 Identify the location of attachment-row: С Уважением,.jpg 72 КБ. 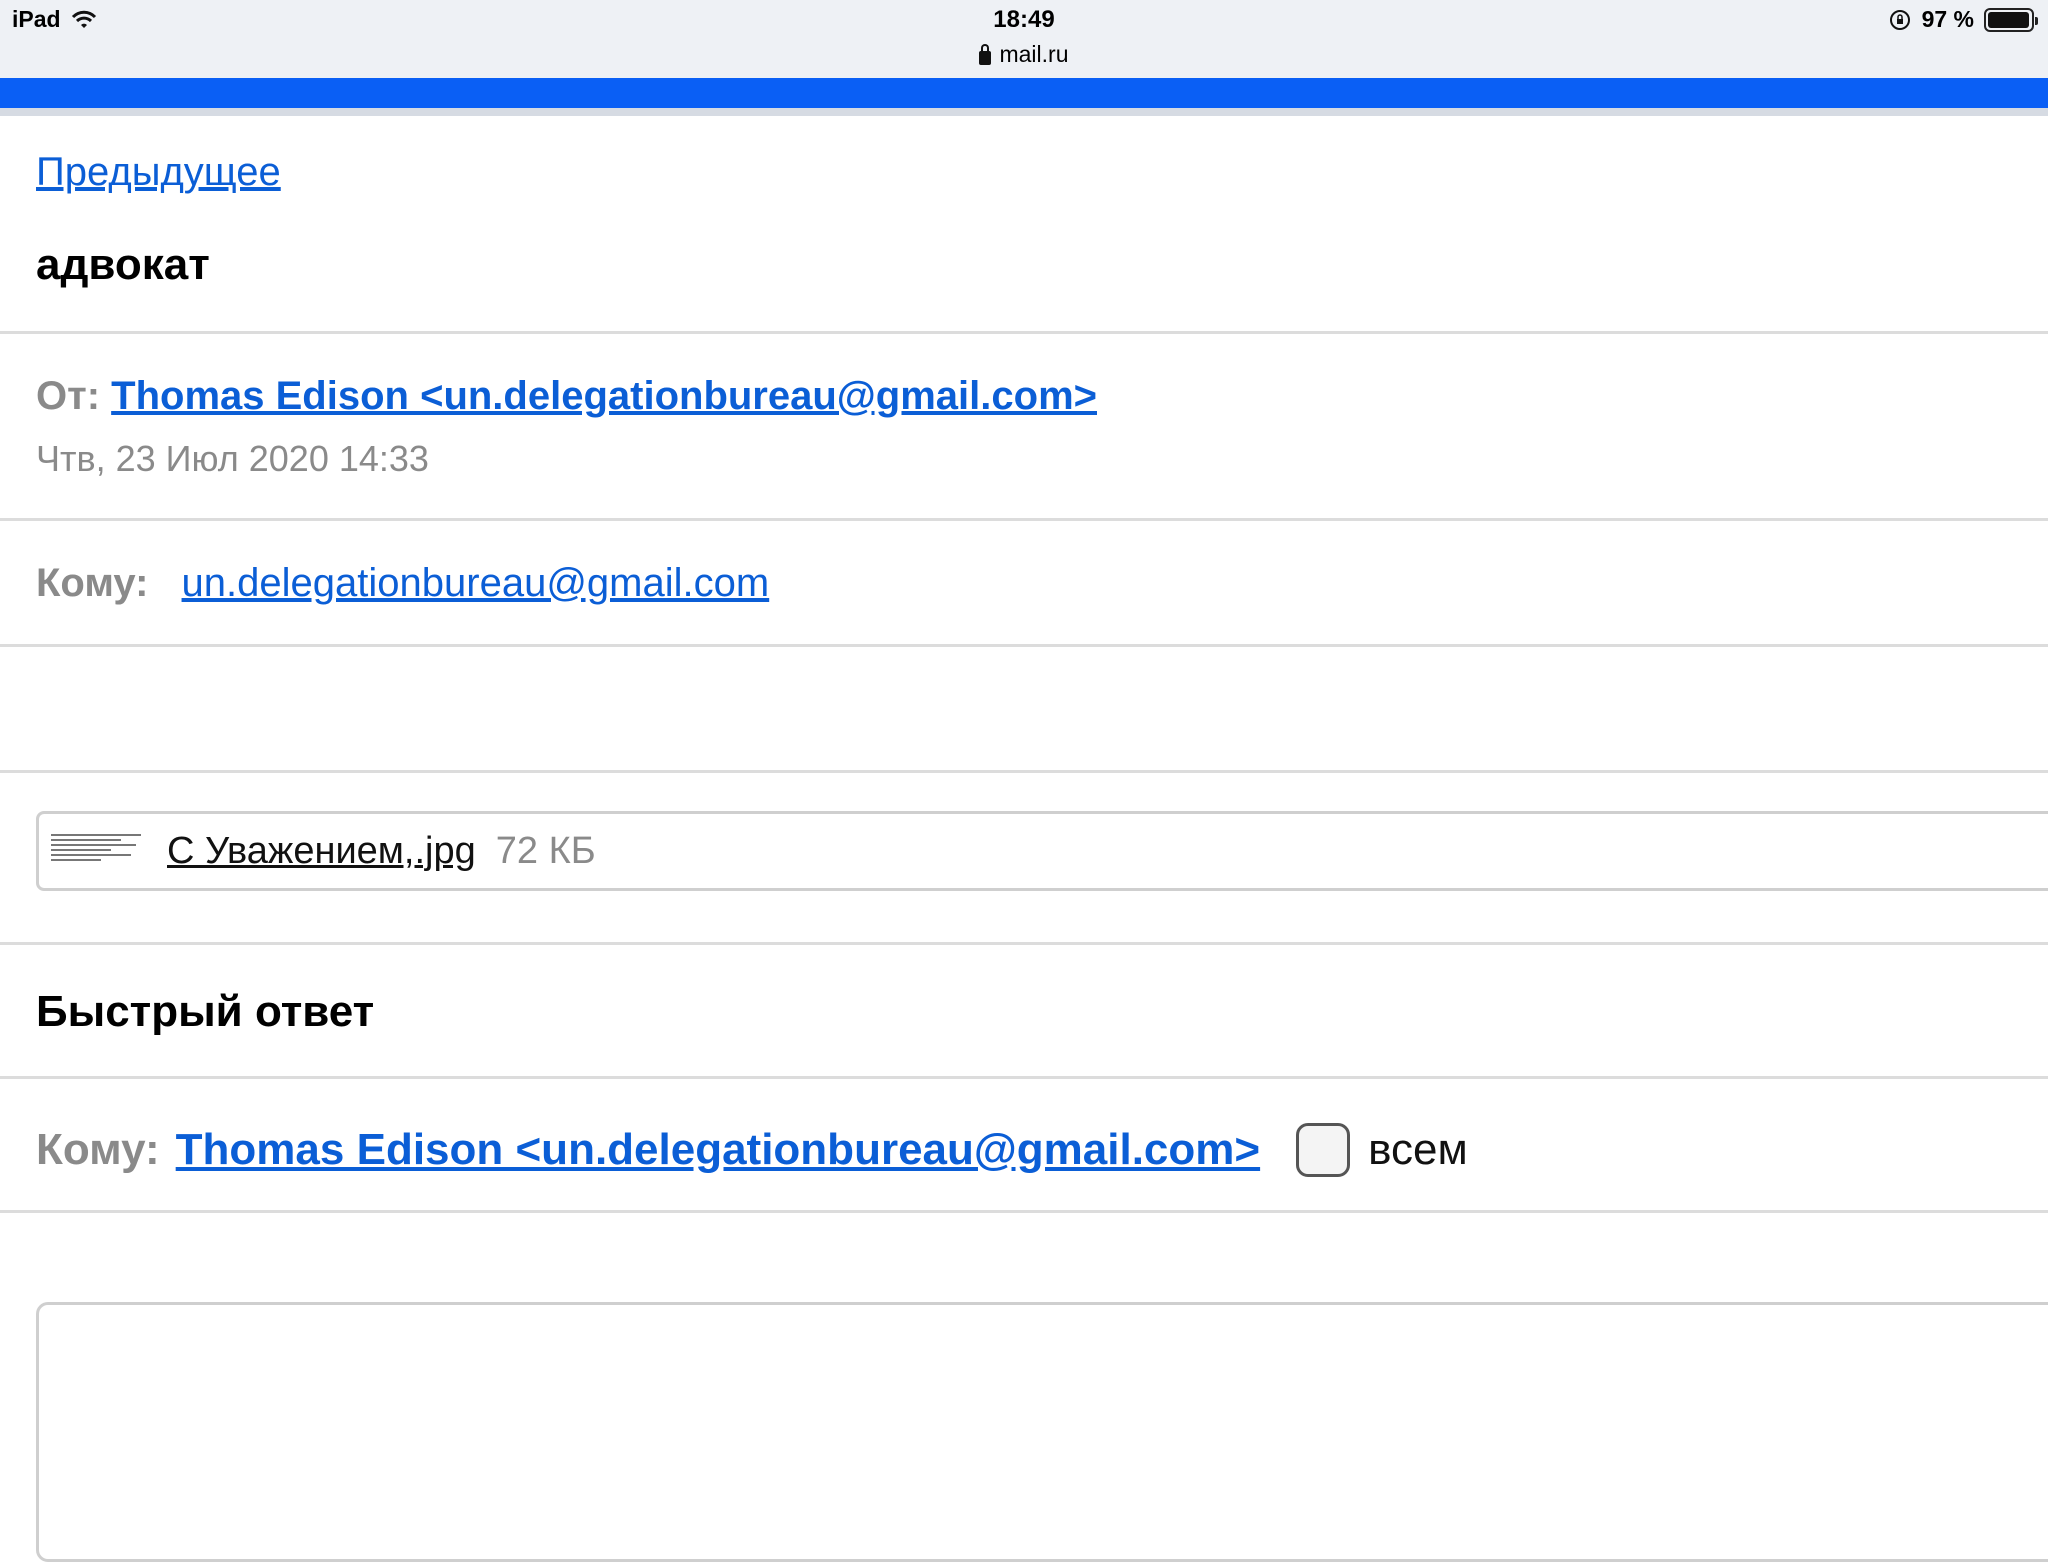
(1024, 859).